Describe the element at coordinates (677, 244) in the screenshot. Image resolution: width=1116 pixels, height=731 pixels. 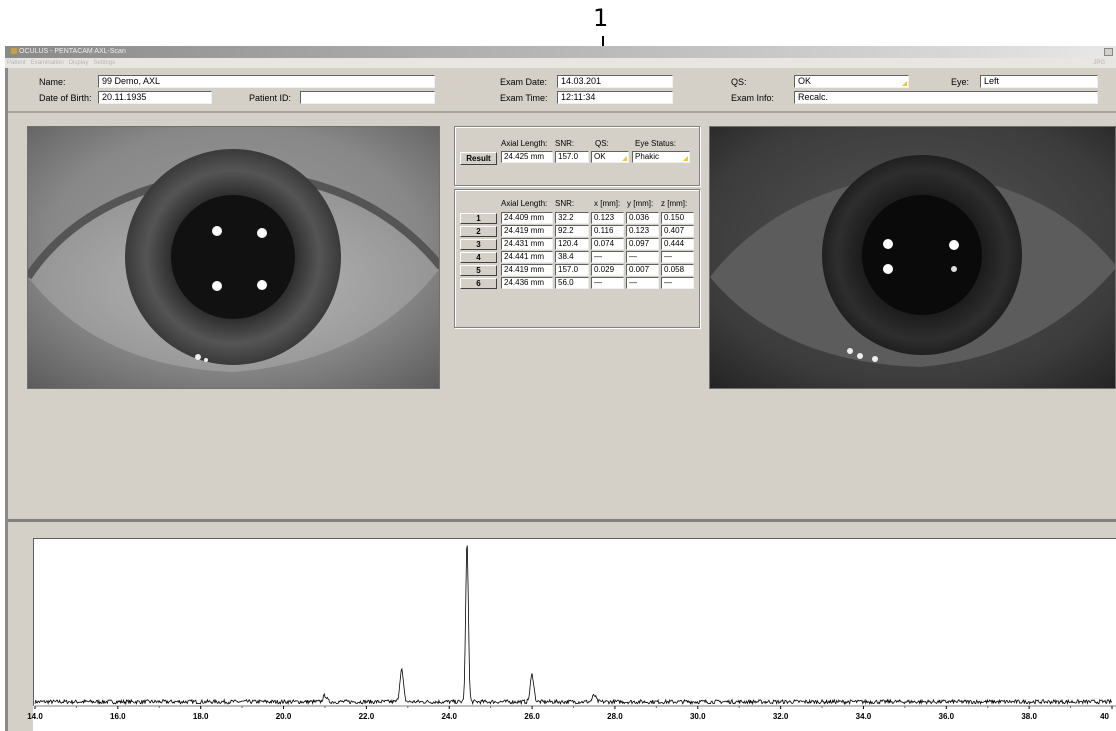
I see `measurement-z-field: 0.444` at that location.